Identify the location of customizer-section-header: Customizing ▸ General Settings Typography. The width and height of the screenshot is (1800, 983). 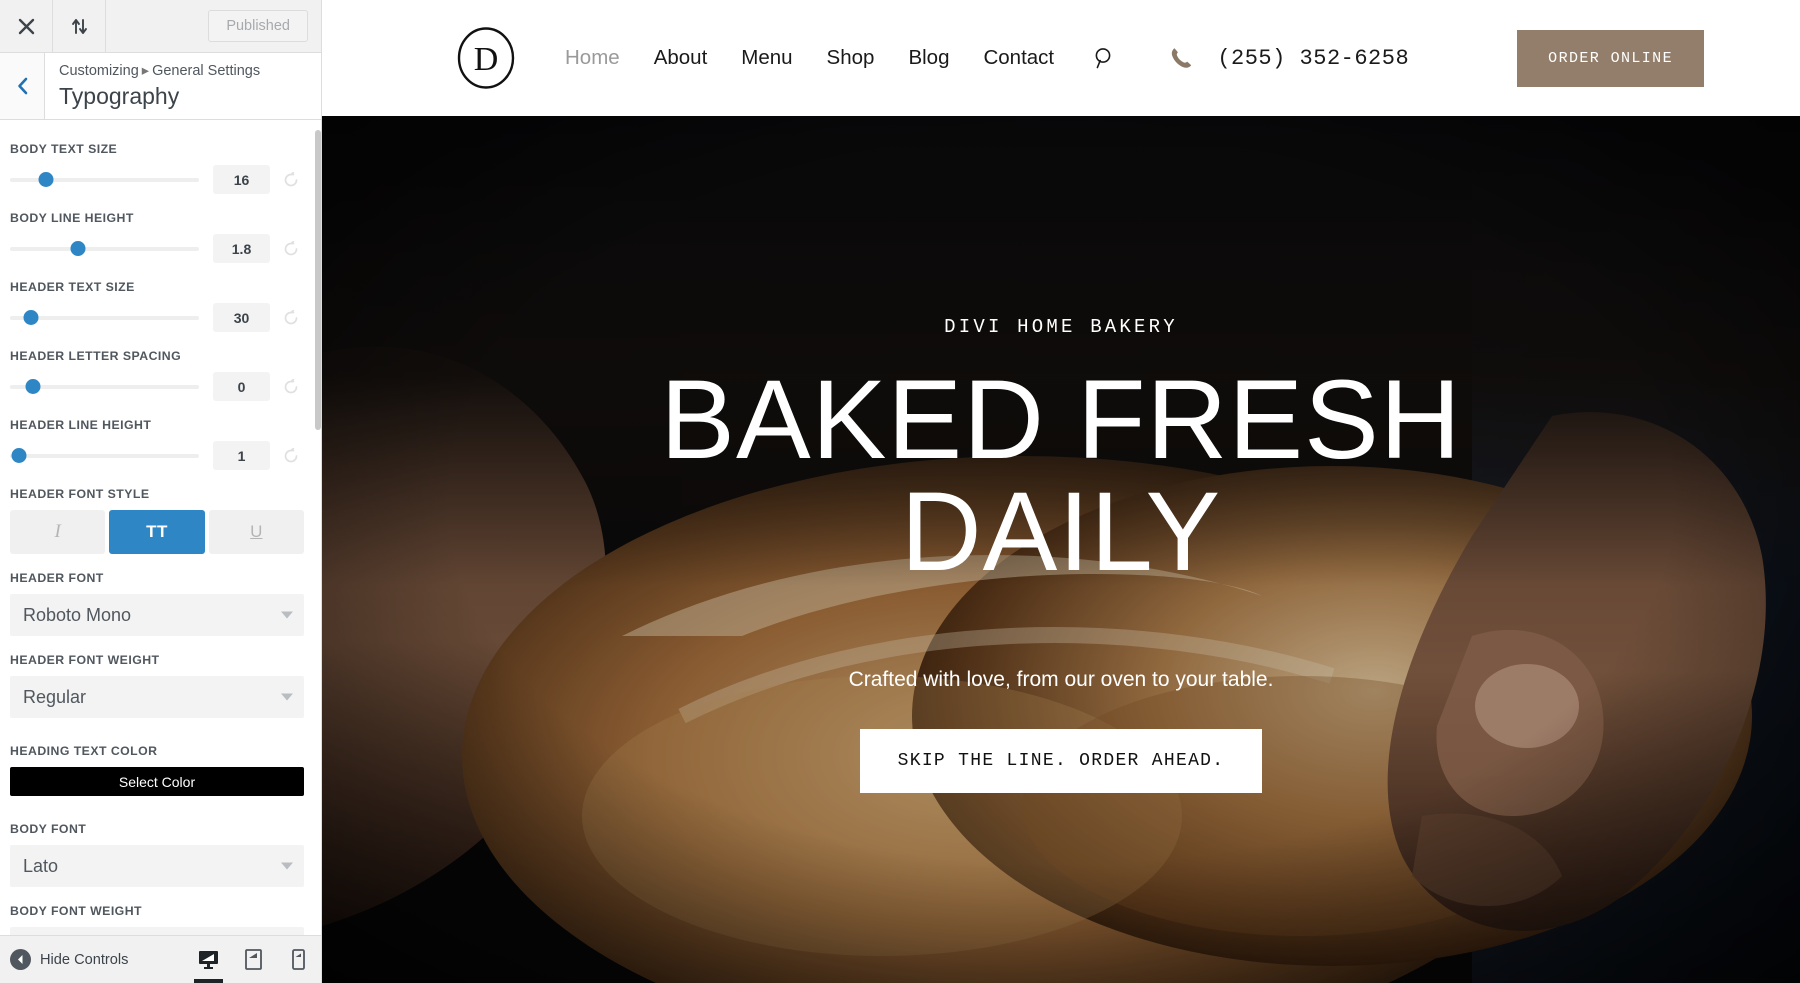
(160, 86).